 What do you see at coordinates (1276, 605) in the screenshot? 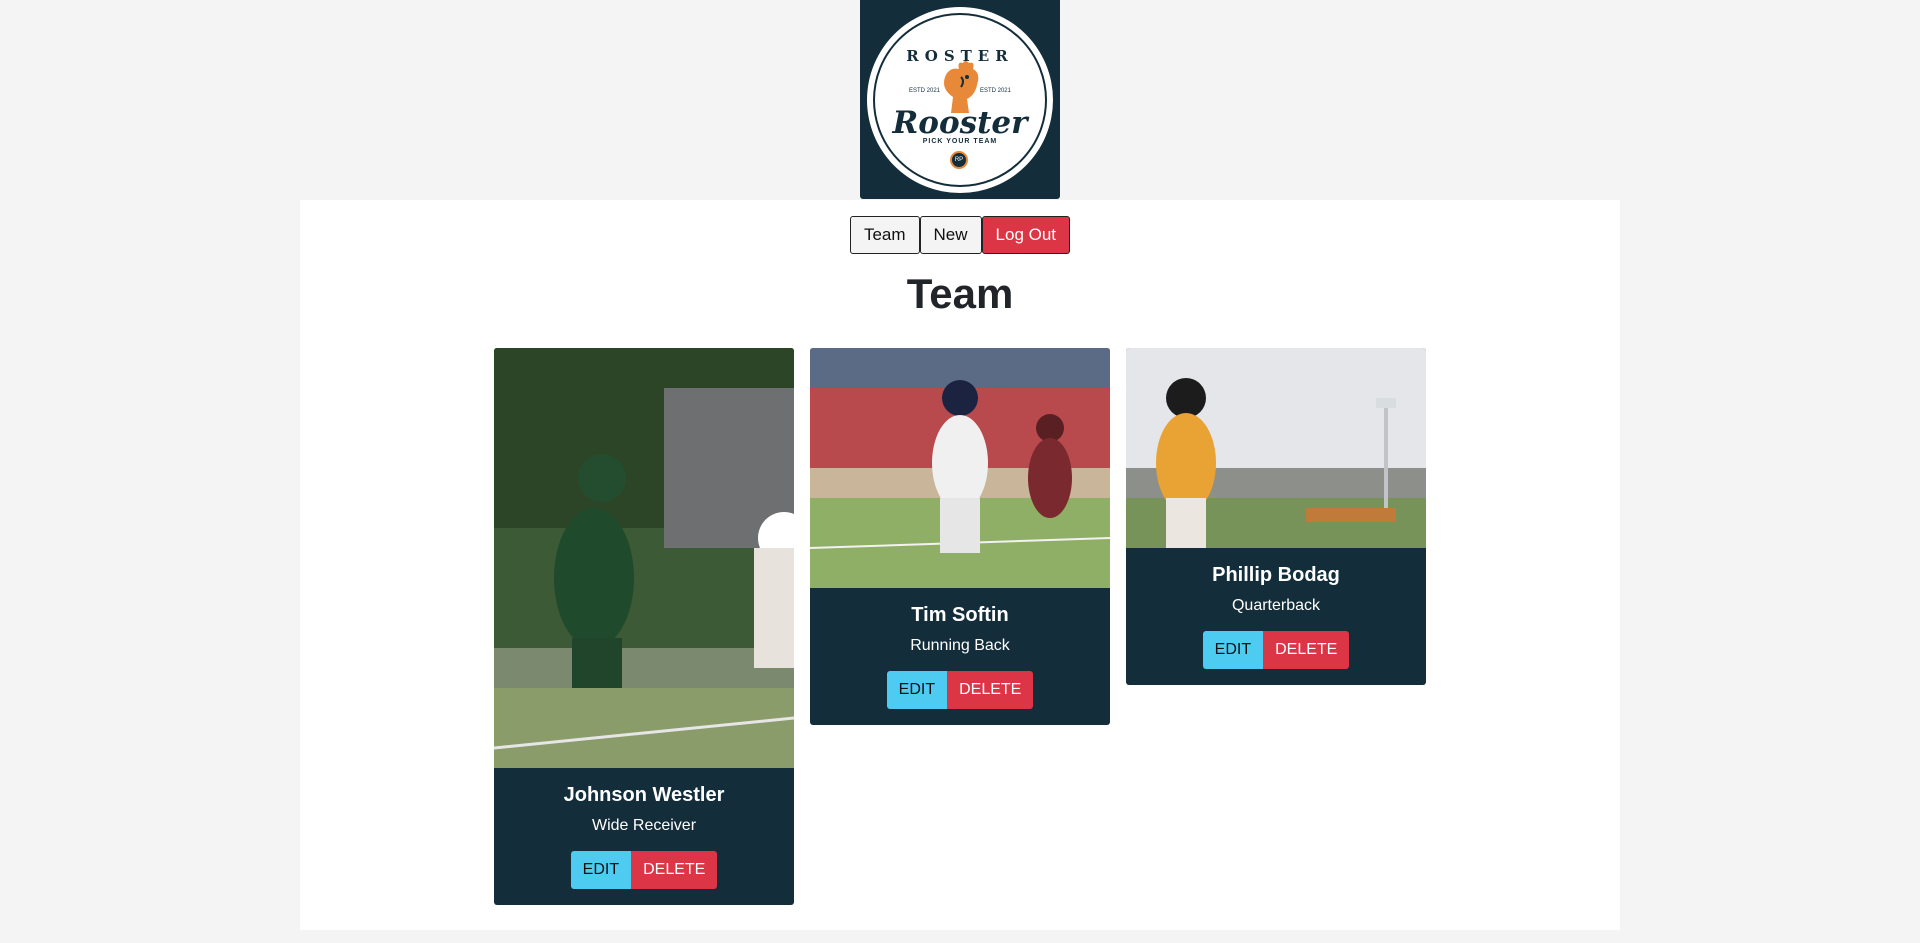
I see `player-position: Quarterback` at bounding box center [1276, 605].